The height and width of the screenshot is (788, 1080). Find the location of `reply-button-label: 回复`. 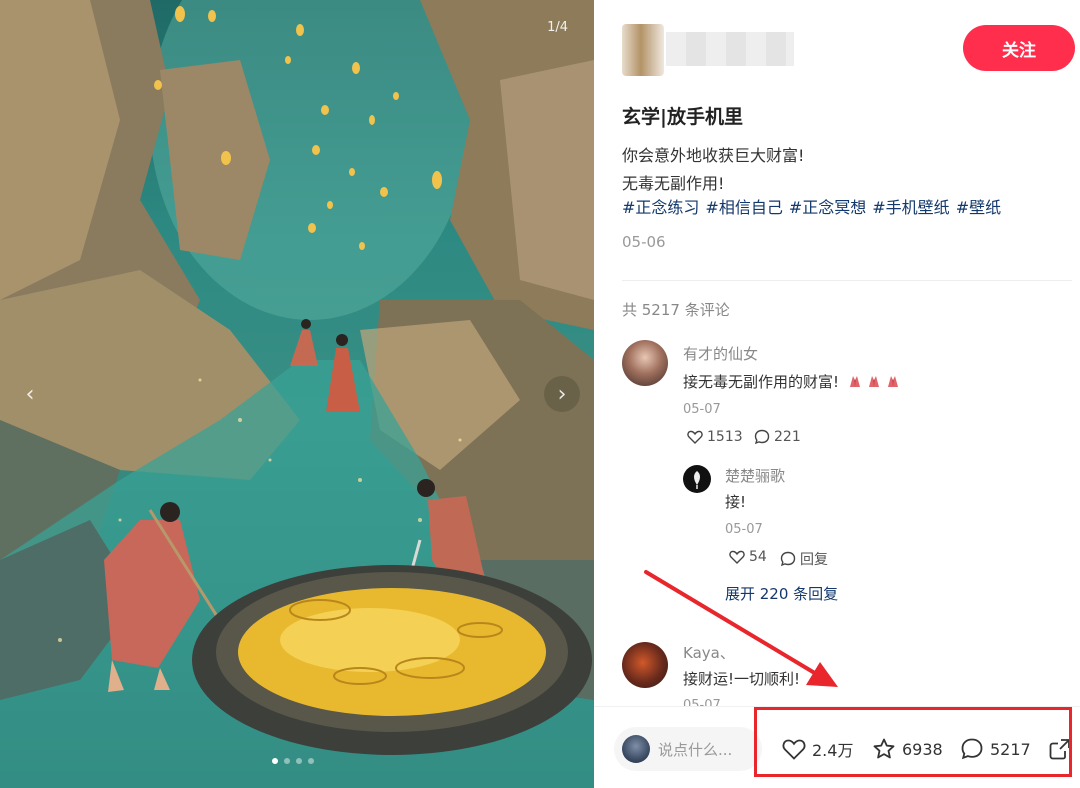

reply-button-label: 回复 is located at coordinates (814, 560).